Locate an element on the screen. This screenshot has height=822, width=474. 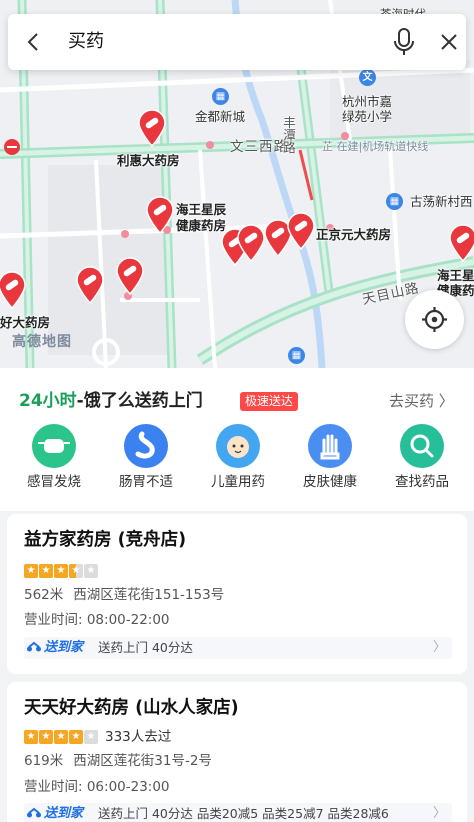
category-children: 儿童用药 is located at coordinates (238, 459).